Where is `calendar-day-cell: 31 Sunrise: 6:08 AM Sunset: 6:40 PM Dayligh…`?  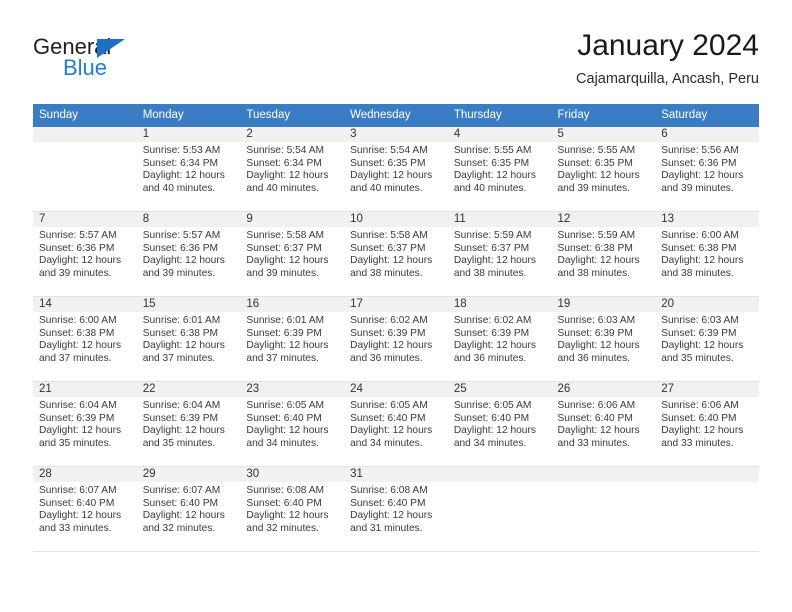 calendar-day-cell: 31 Sunrise: 6:08 AM Sunset: 6:40 PM Dayligh… is located at coordinates (396, 509).